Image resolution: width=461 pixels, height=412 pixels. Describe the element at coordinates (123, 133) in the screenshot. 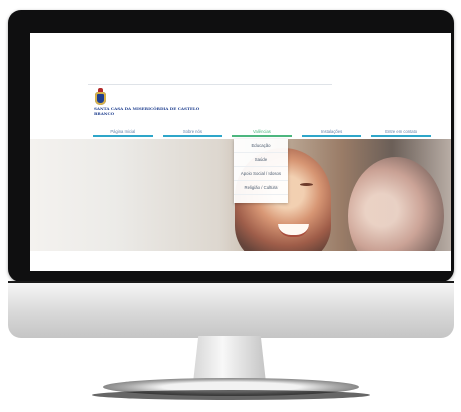

I see `nav-item-home: Página Inicial` at that location.